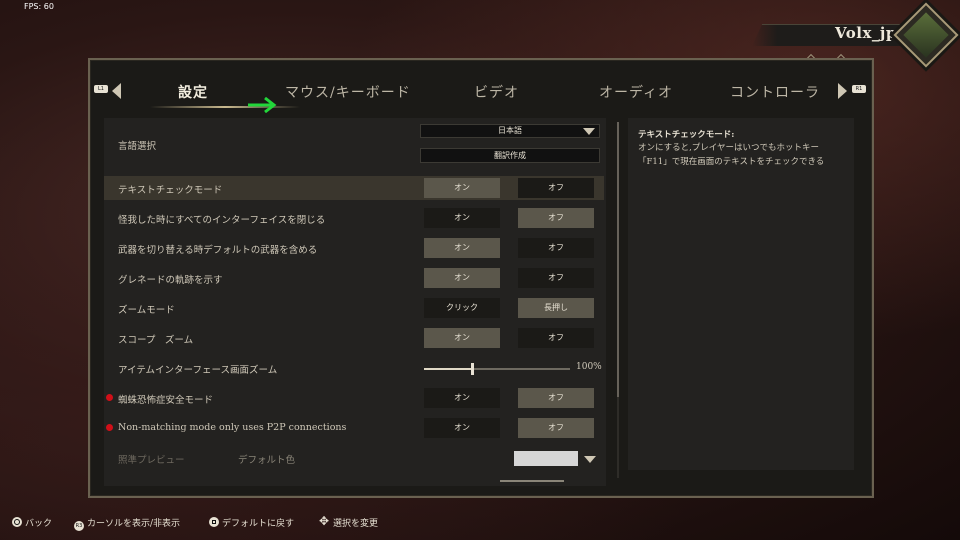 This screenshot has height=540, width=960. I want to click on back-label: バック, so click(39, 524).